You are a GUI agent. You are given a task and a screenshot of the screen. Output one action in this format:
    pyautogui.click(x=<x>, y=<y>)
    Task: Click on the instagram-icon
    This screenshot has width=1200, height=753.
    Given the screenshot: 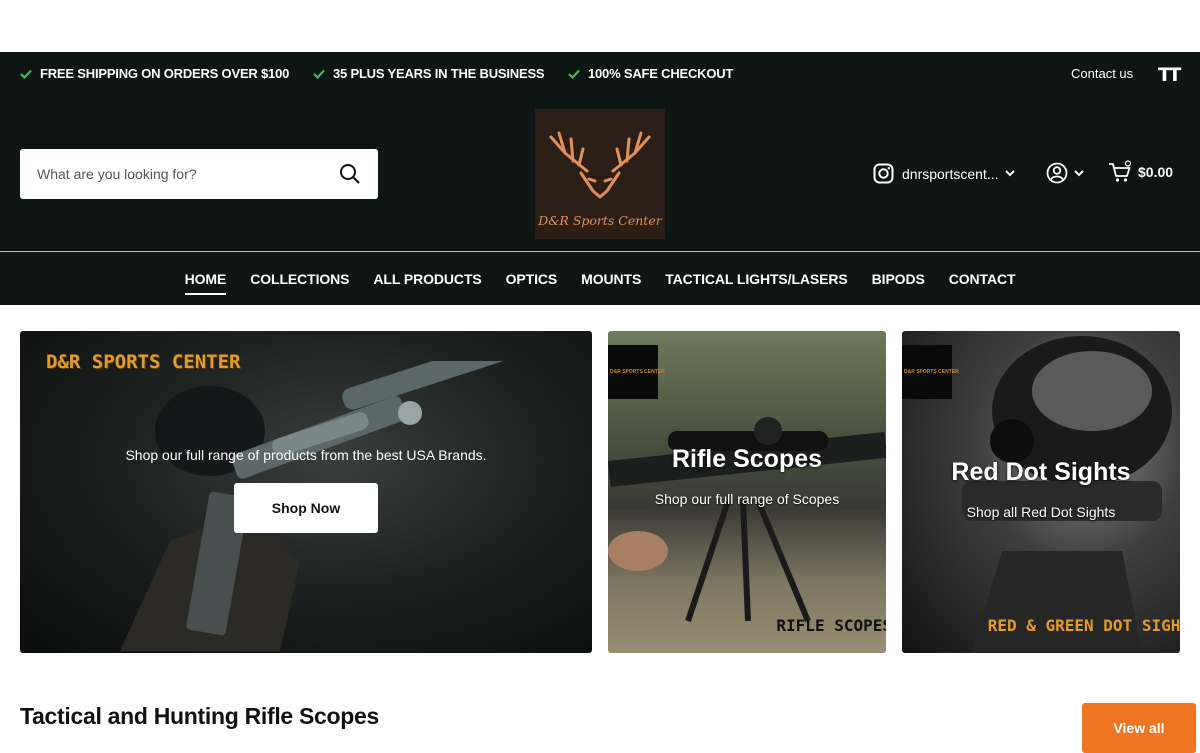 What is the action you would take?
    pyautogui.click(x=883, y=173)
    